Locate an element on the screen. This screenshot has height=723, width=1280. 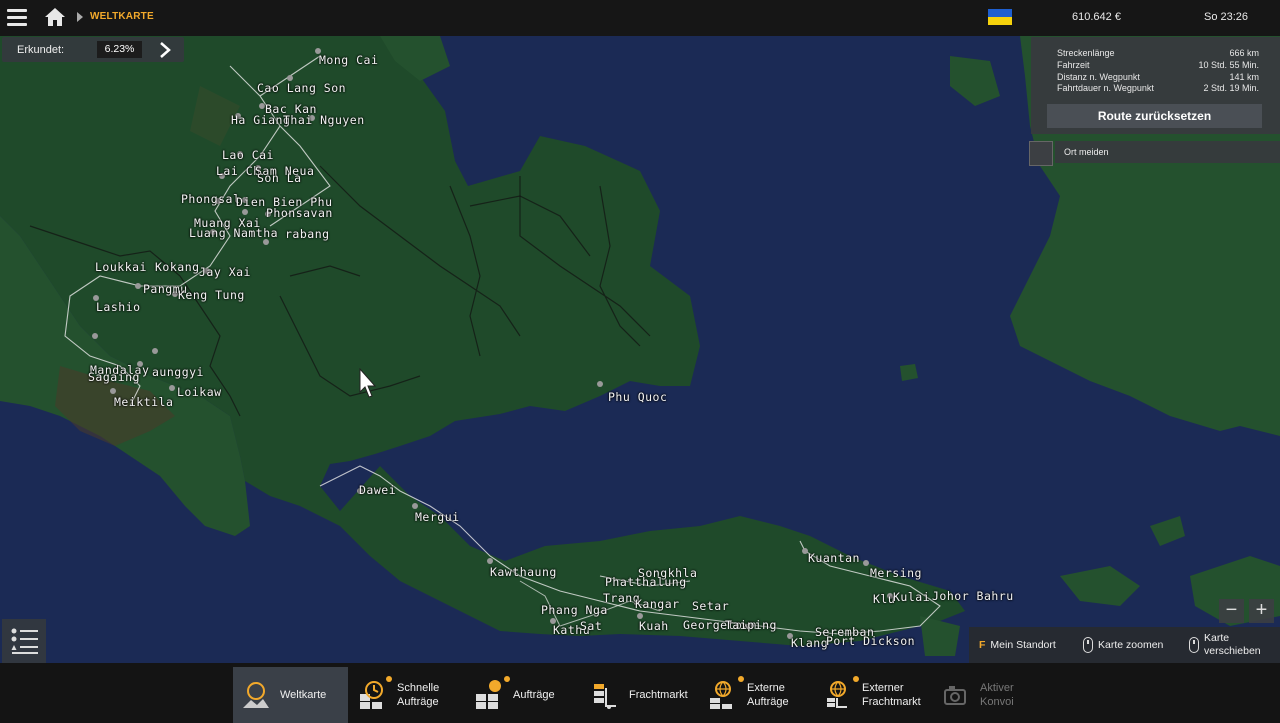
route-value: 666 km is located at coordinates (1244, 53).